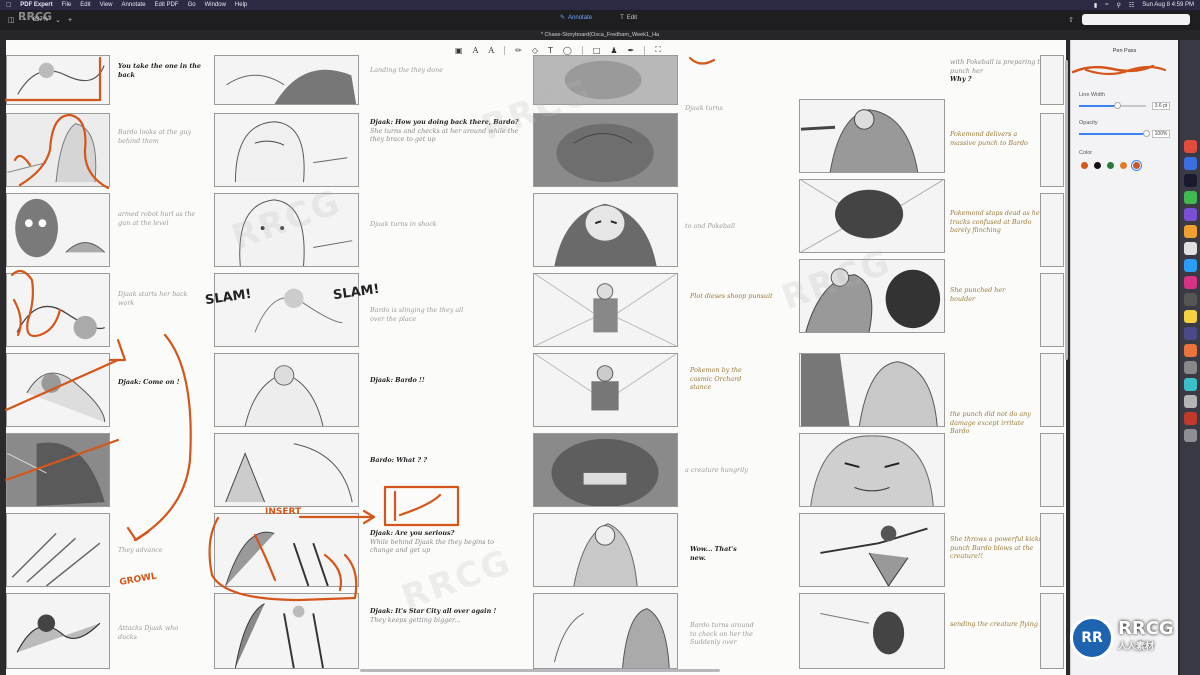 This screenshot has height=675, width=1200. Describe the element at coordinates (1190, 435) in the screenshot. I see `dock-trash-icon` at that location.